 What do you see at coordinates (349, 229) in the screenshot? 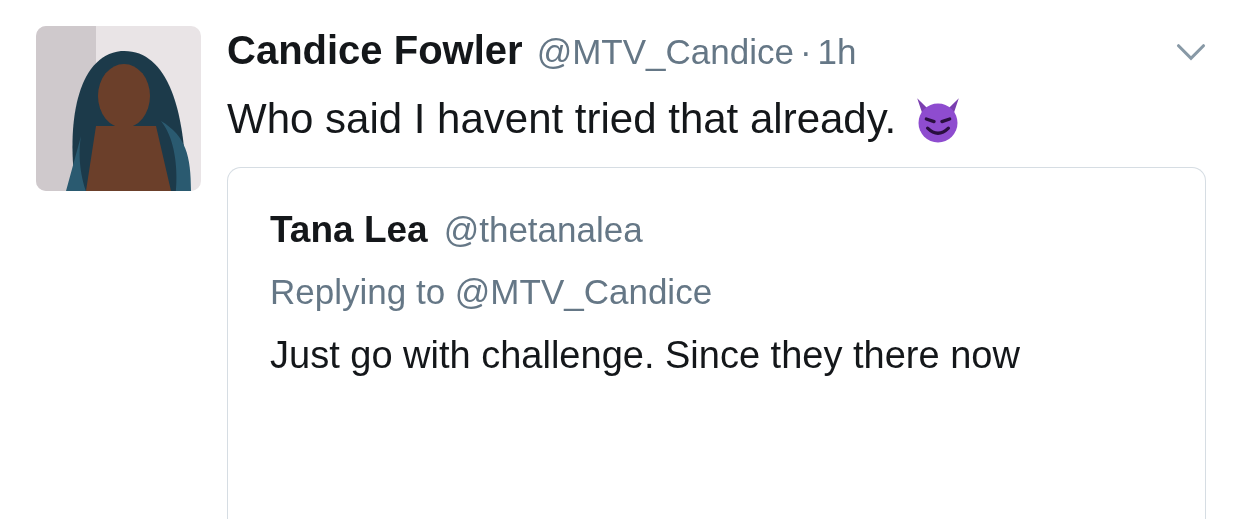
I see `quoted-author-name: Tana Lea` at bounding box center [349, 229].